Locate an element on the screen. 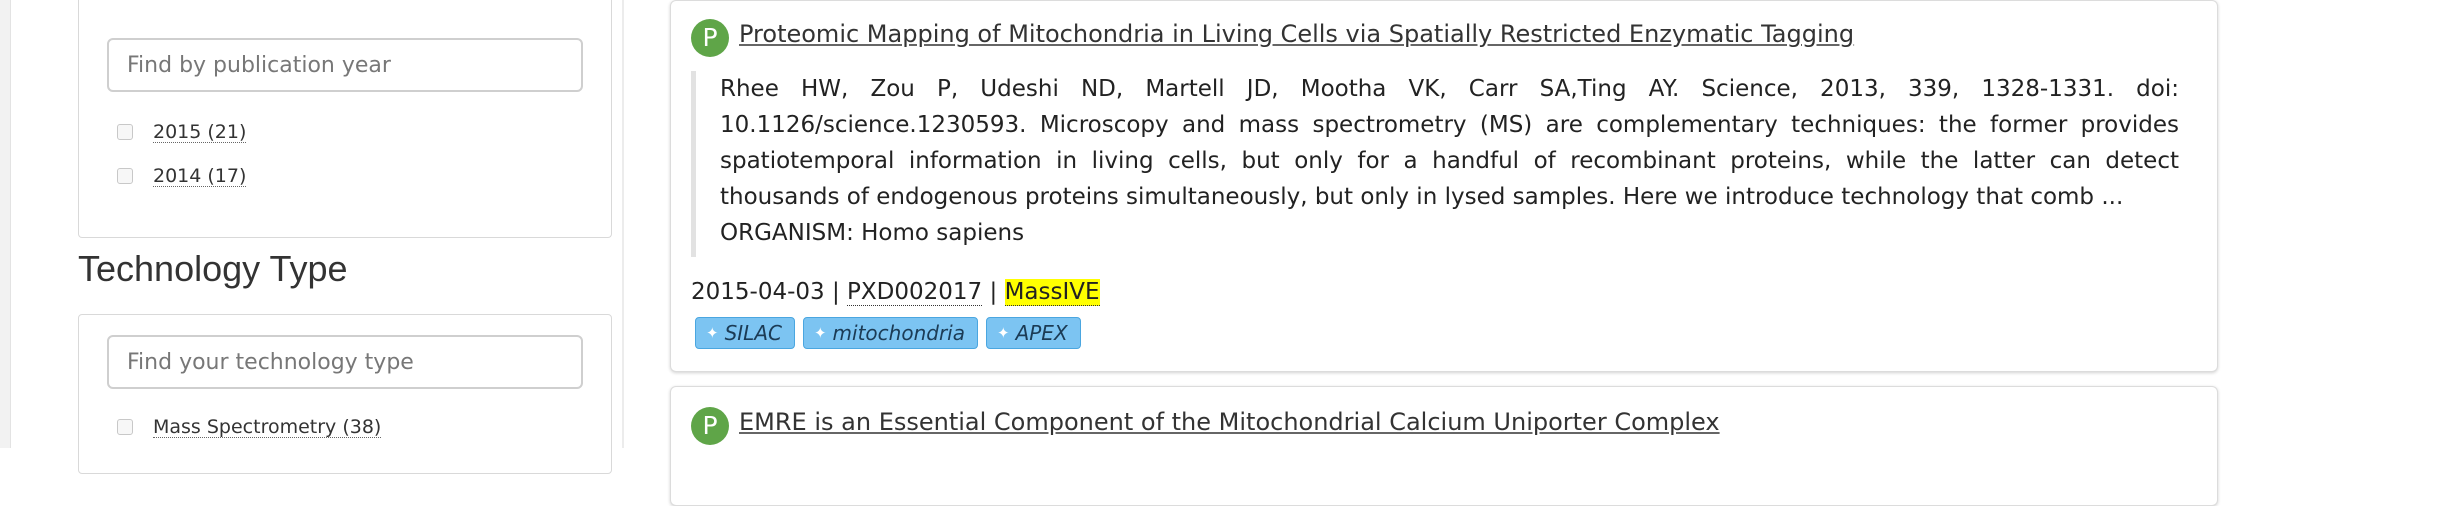  tag-apex: ✦ APEX is located at coordinates (1033, 333).